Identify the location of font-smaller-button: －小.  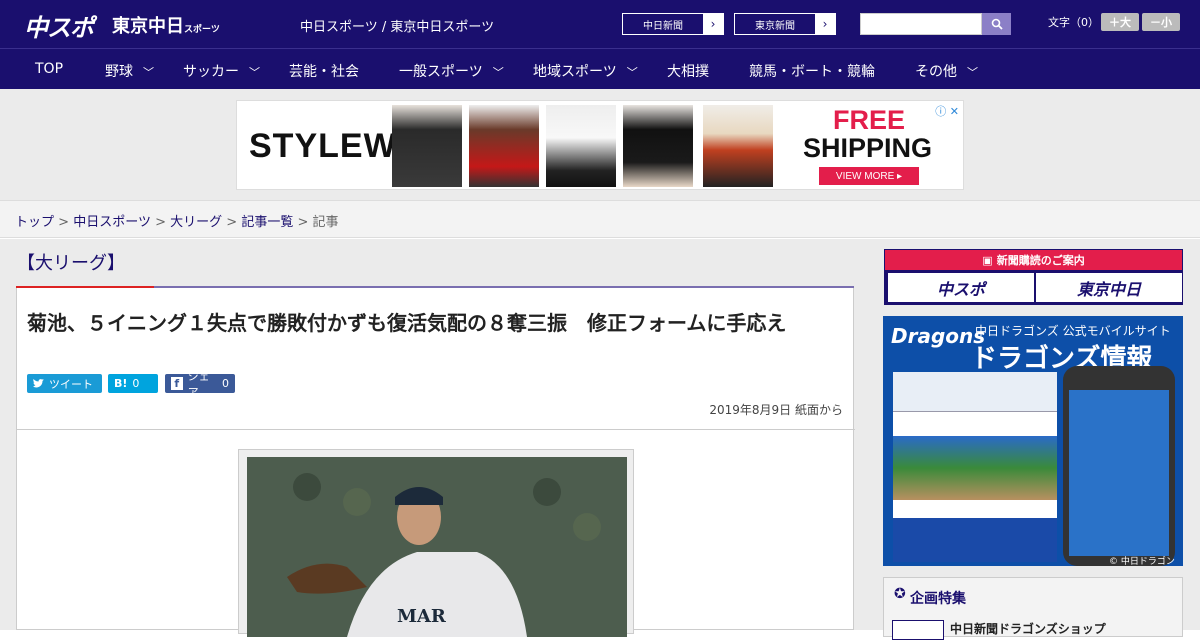
(1161, 22).